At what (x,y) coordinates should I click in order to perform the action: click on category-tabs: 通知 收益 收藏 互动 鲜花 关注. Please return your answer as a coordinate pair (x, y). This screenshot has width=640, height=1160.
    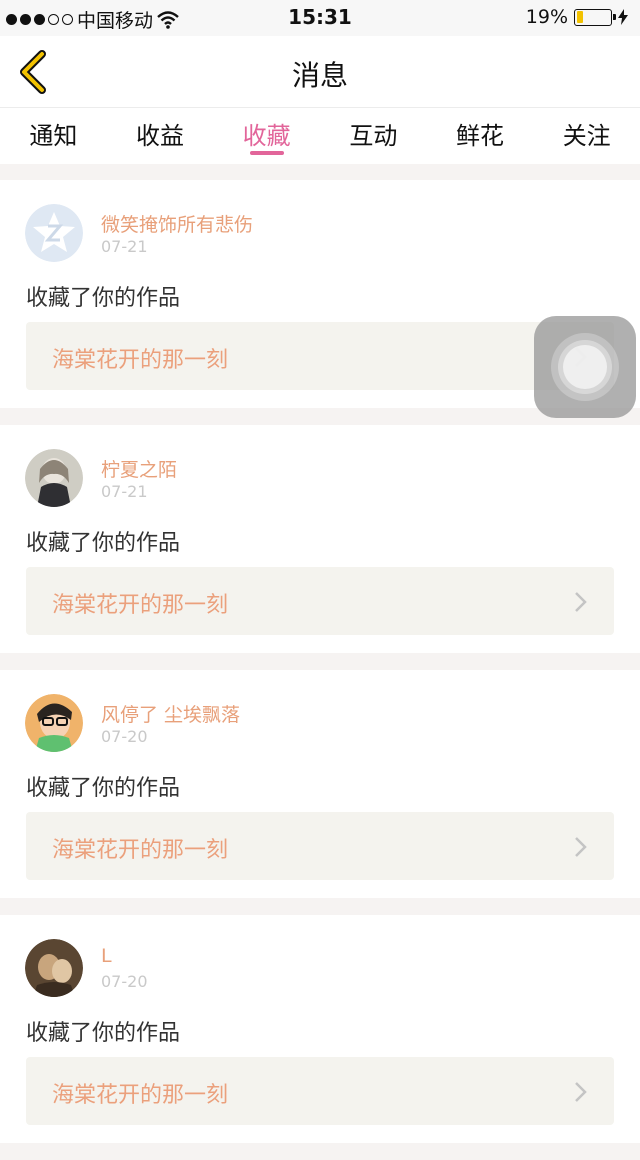
    Looking at the image, I should click on (320, 136).